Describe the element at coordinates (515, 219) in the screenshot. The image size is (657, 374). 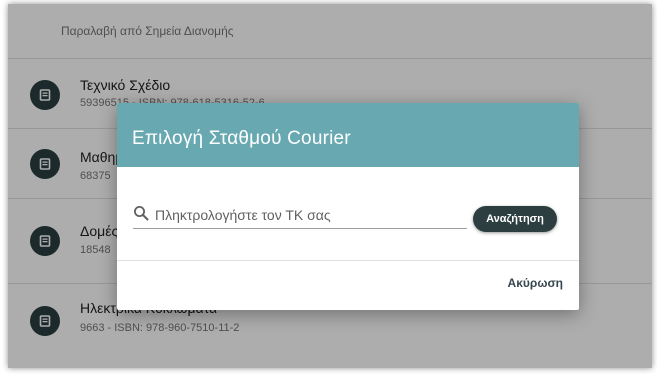
I see `search-button: Αναζήτηση` at that location.